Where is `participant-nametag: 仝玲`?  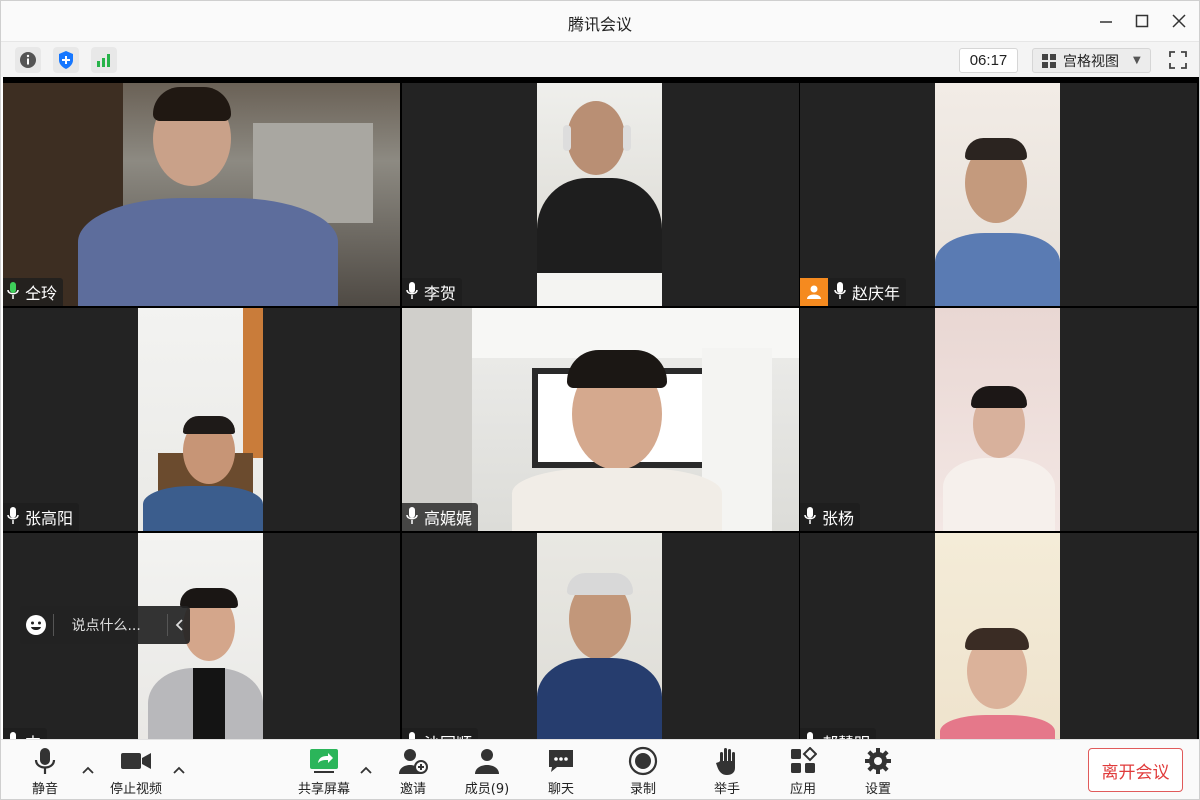
participant-nametag: 仝玲 is located at coordinates (33, 292).